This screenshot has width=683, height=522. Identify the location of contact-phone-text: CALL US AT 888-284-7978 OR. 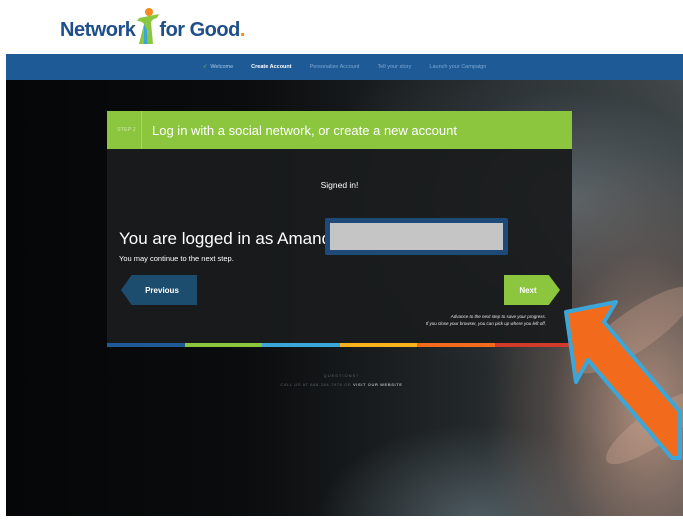
(316, 384).